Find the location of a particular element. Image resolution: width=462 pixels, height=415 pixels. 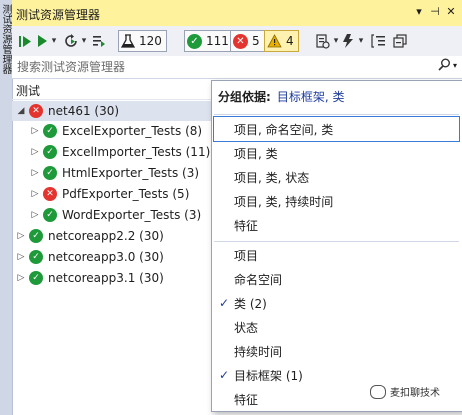

total-tests-counter: 120 is located at coordinates (142, 41).